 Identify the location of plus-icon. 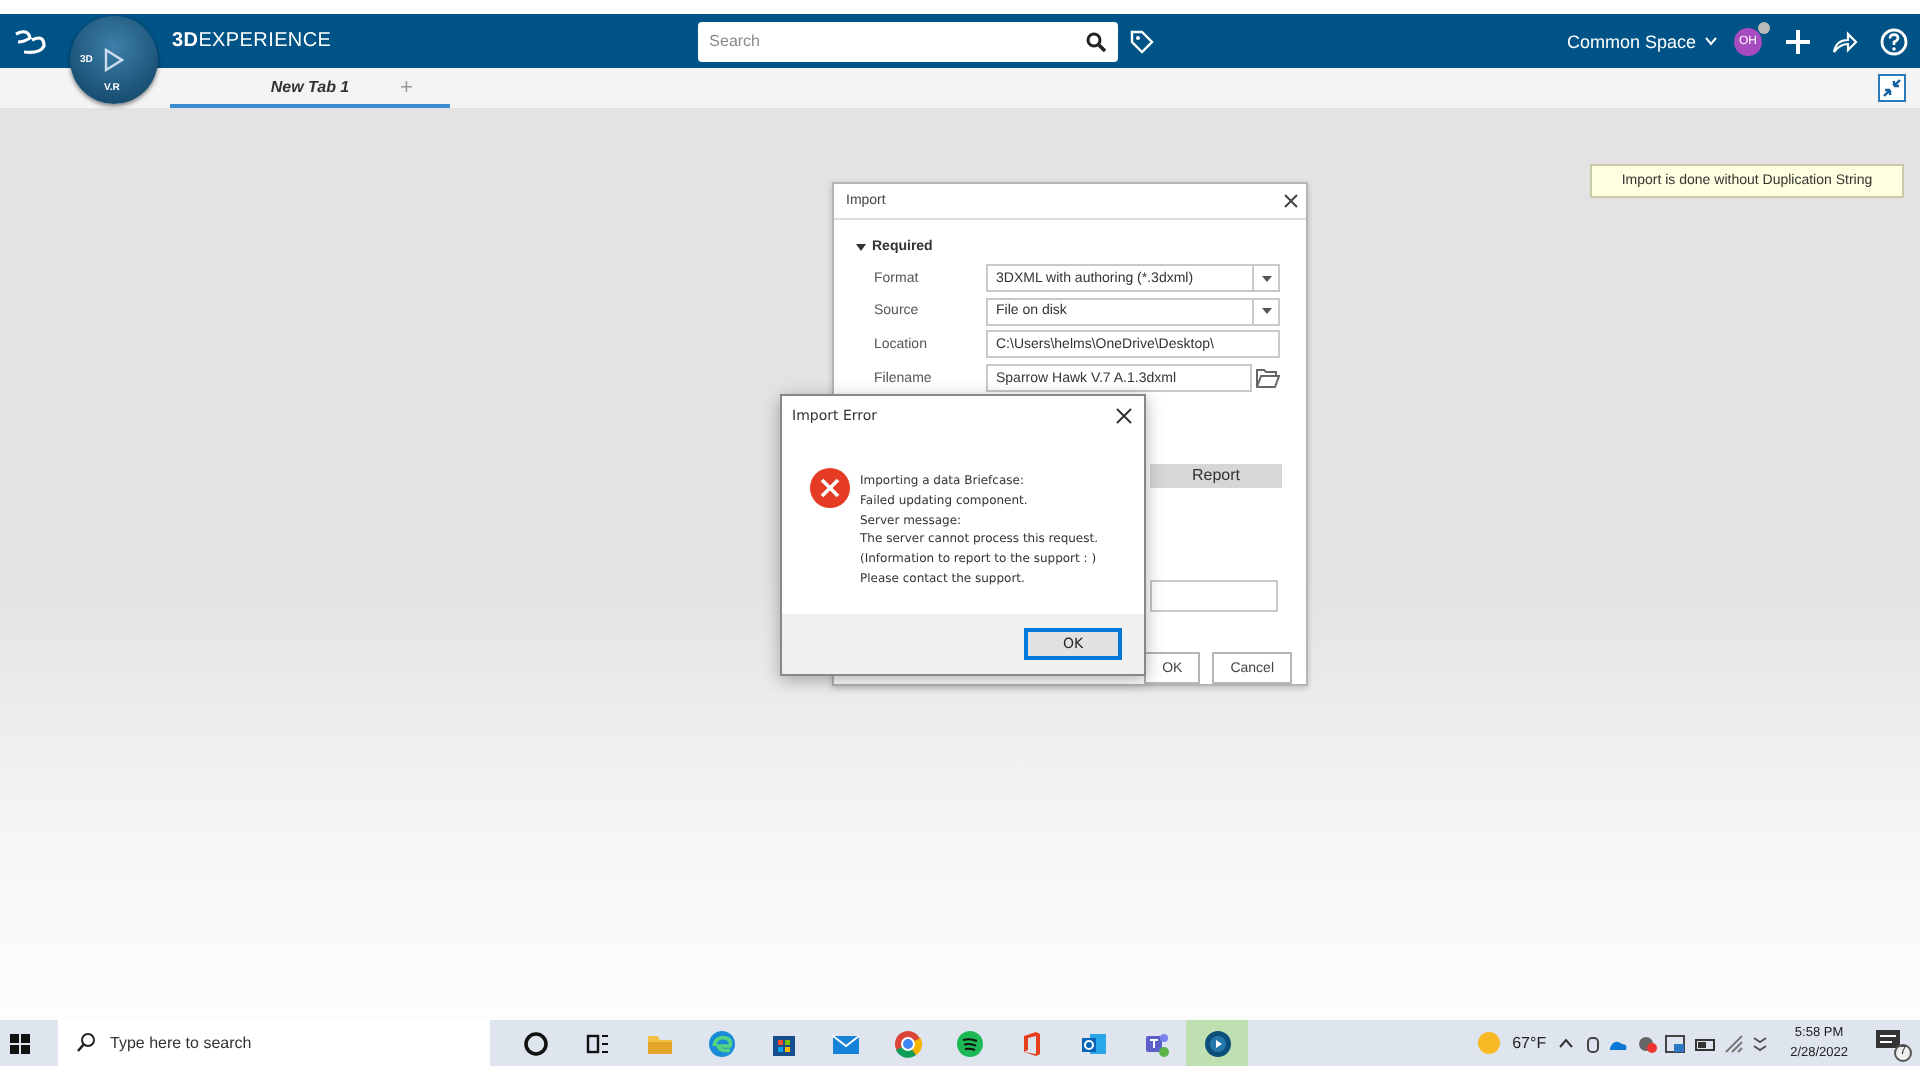
(1798, 41).